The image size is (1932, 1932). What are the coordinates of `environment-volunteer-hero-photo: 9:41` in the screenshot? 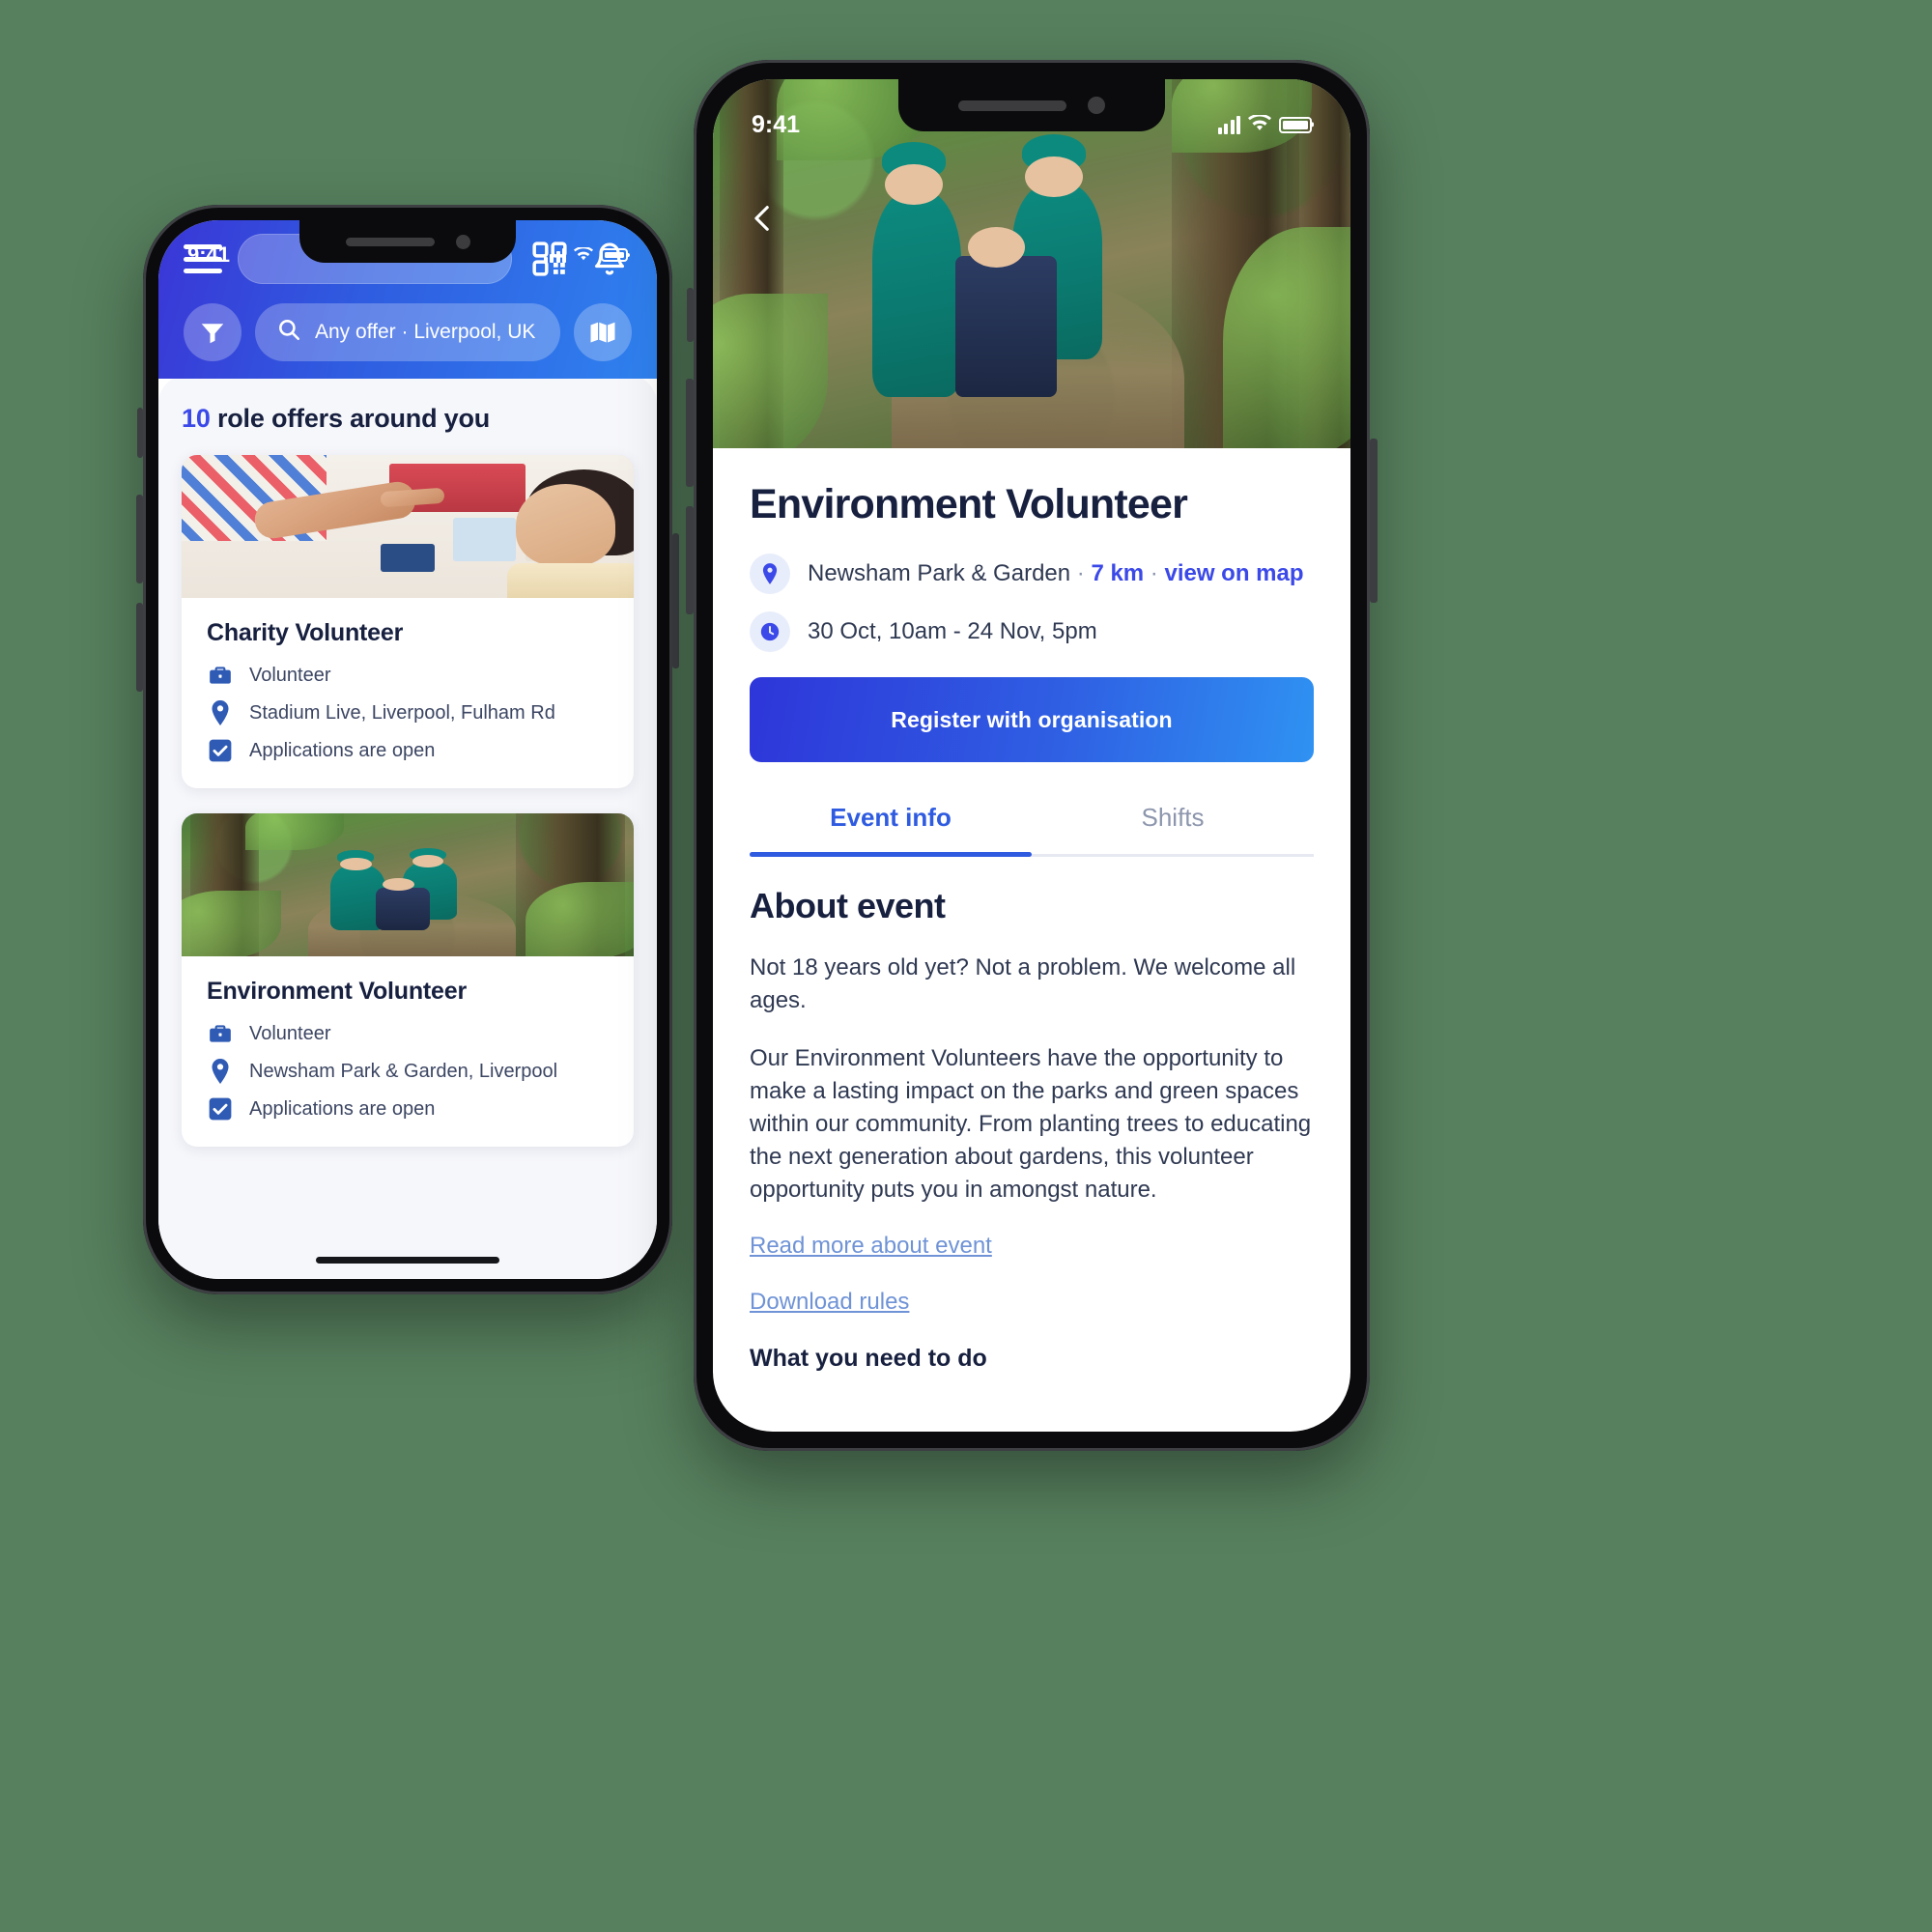 It's located at (1031, 263).